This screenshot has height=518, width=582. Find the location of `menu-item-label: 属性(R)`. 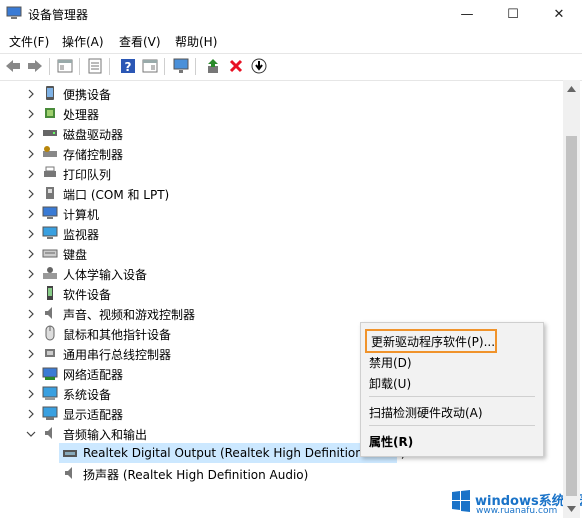

menu-item-label: 属性(R) is located at coordinates (391, 442).